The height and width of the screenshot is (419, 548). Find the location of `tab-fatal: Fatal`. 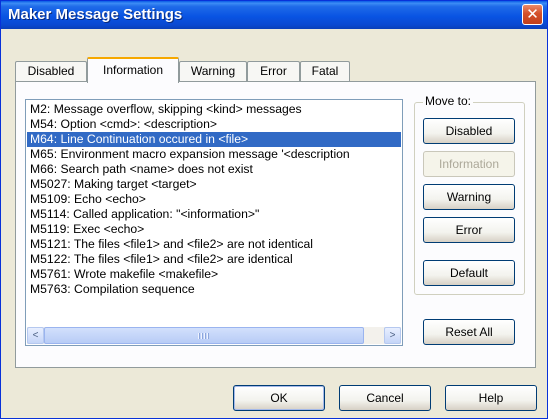

tab-fatal: Fatal is located at coordinates (325, 71).